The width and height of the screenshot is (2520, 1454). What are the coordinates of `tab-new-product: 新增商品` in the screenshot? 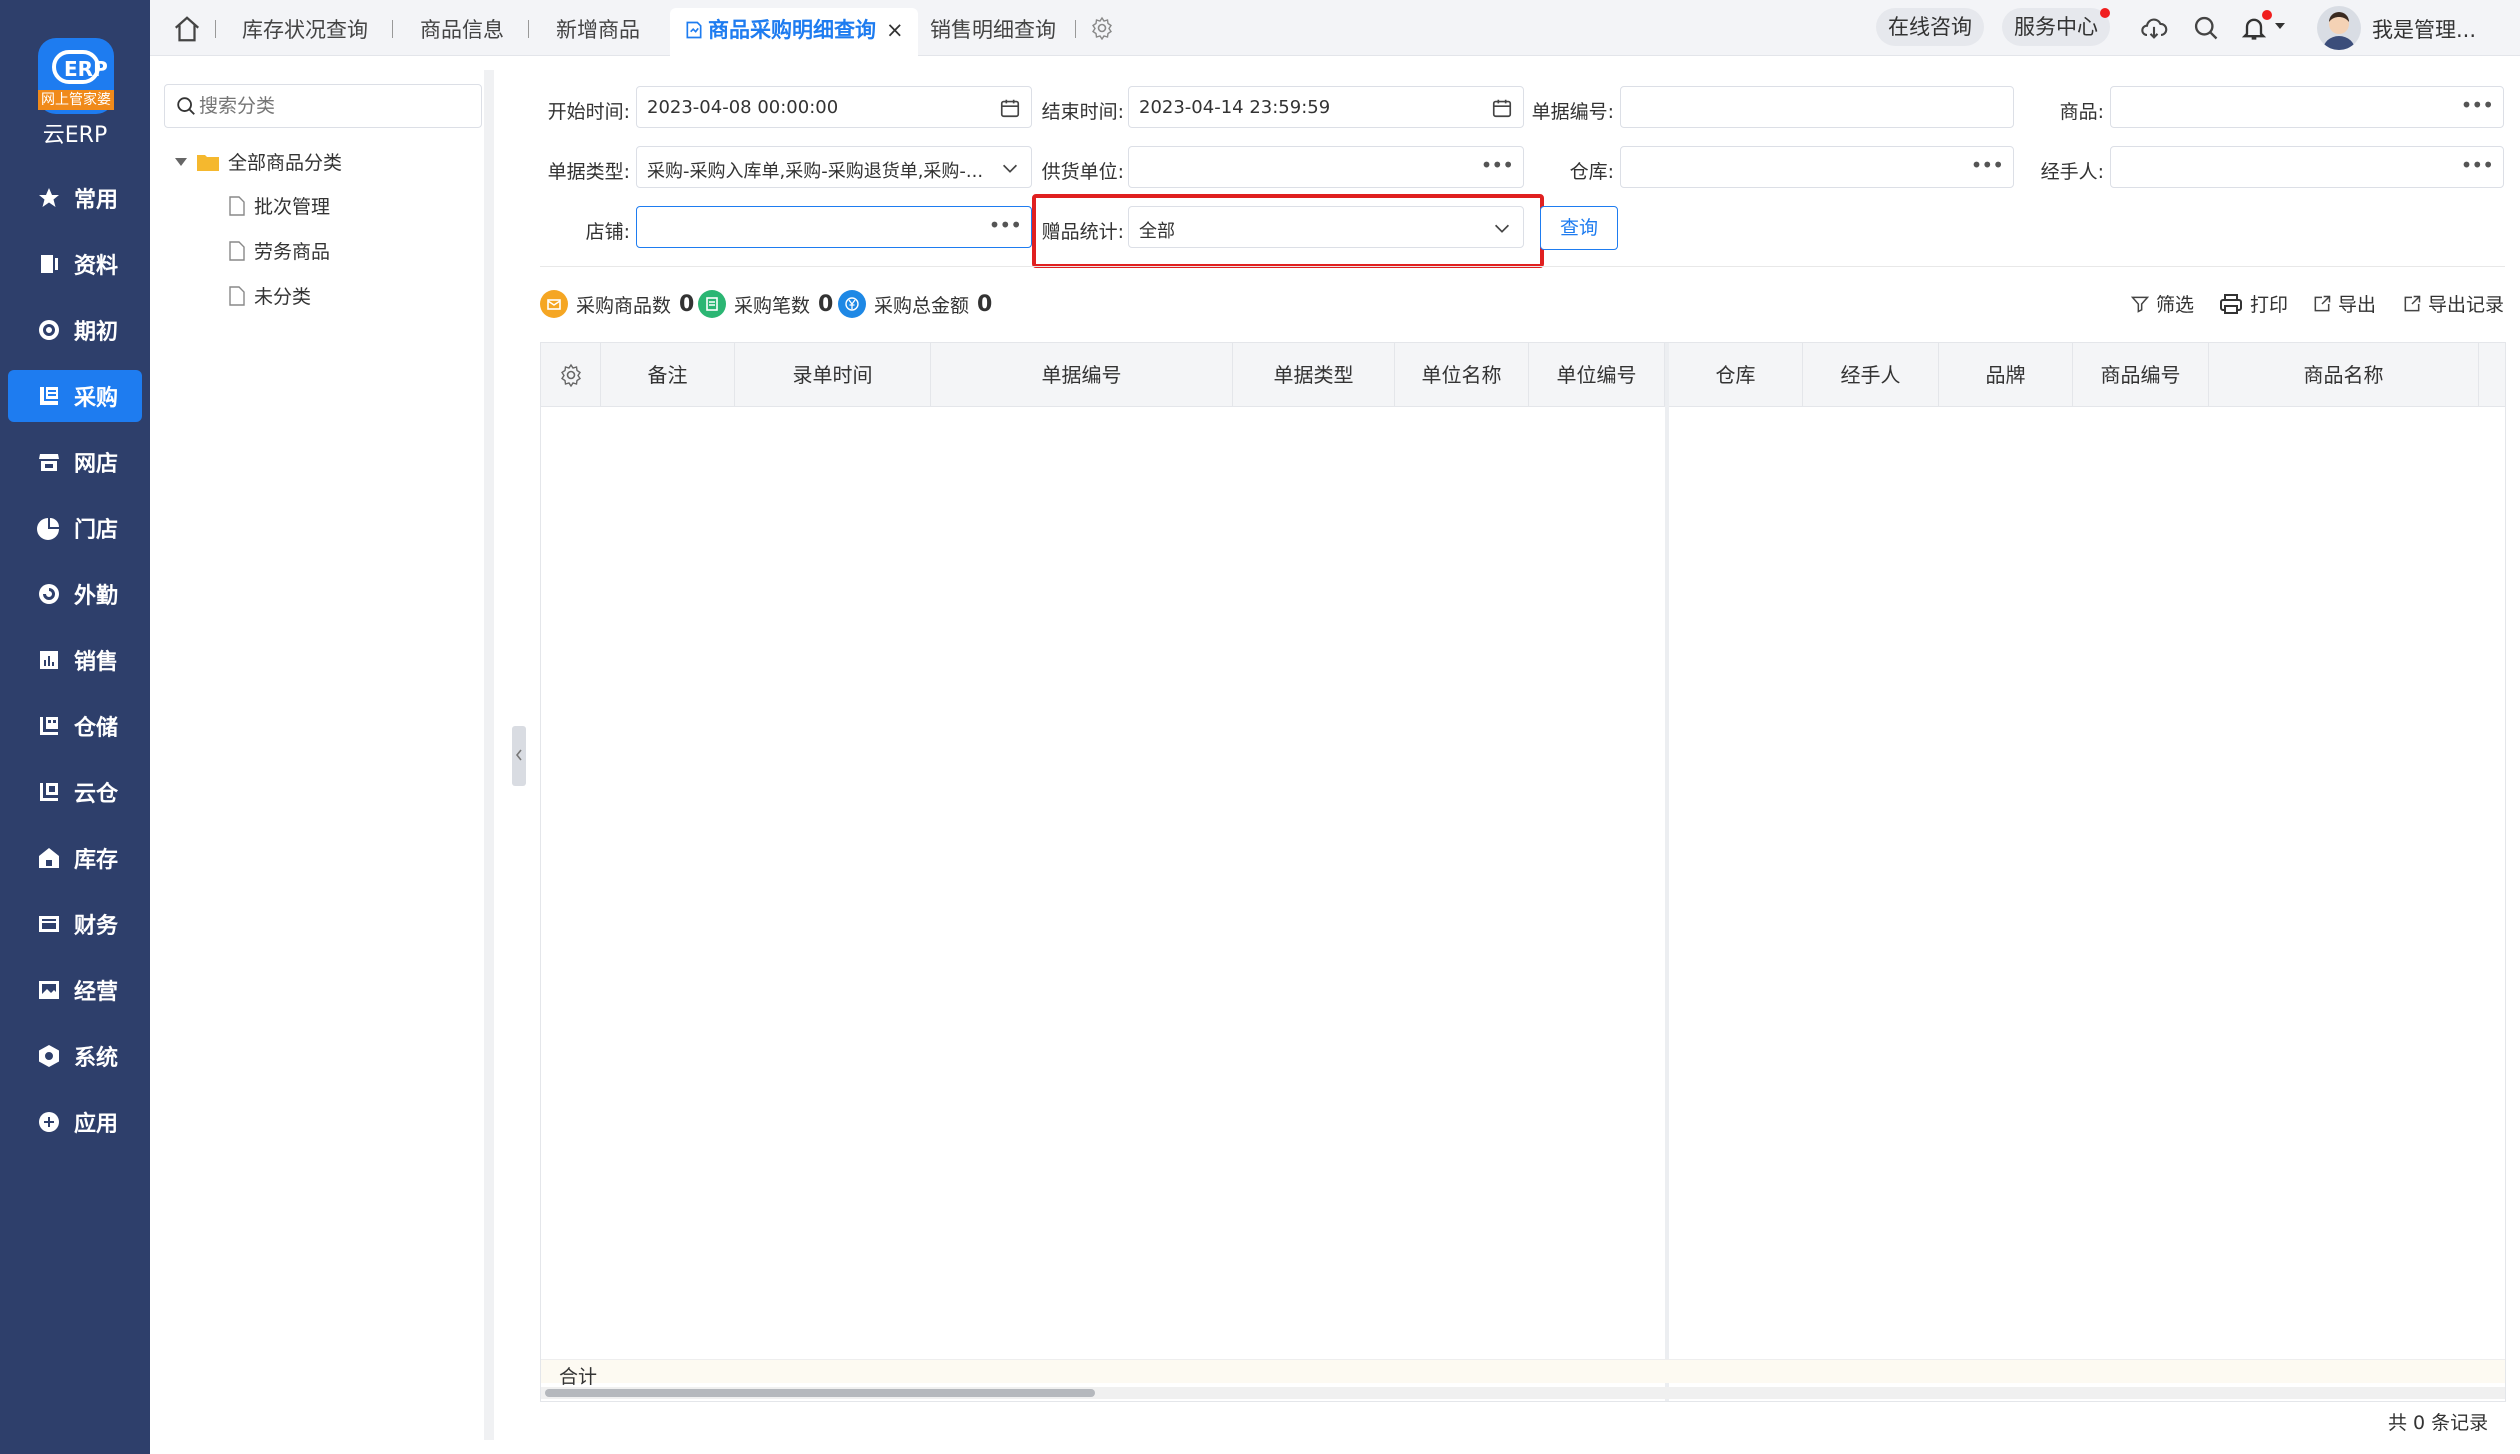 It's located at (598, 32).